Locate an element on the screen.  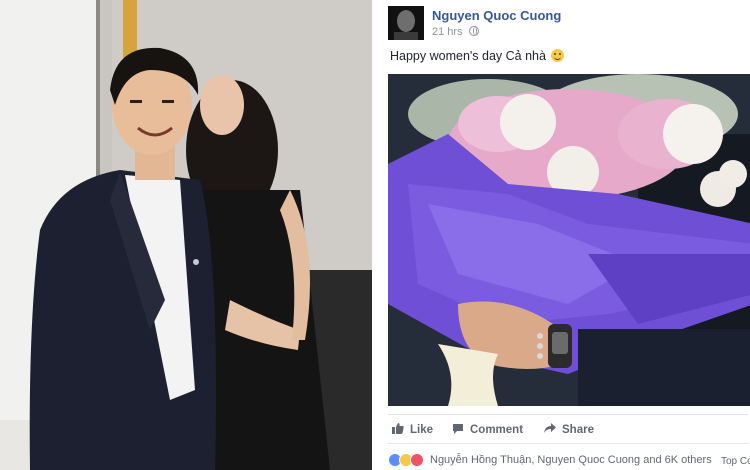
post-action-bar: Like Comment Share is located at coordinates (568, 429).